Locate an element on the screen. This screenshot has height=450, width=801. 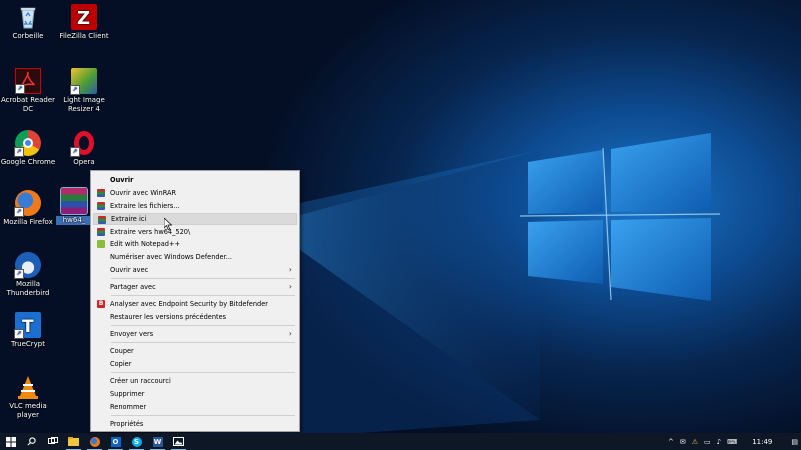
start-button is located at coordinates (10, 441).